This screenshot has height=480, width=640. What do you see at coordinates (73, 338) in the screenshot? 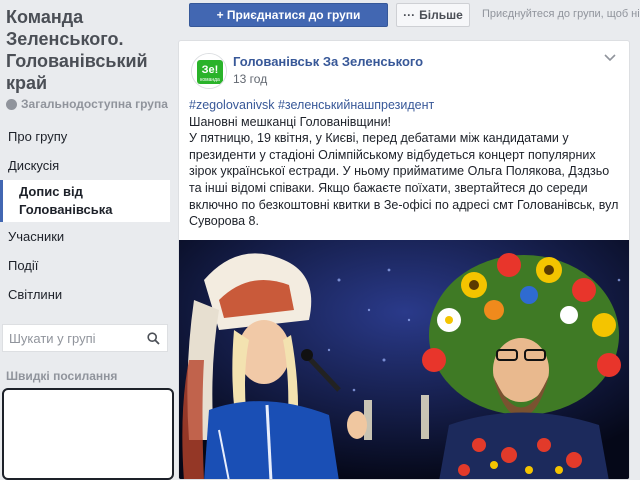
I see `search-input` at bounding box center [73, 338].